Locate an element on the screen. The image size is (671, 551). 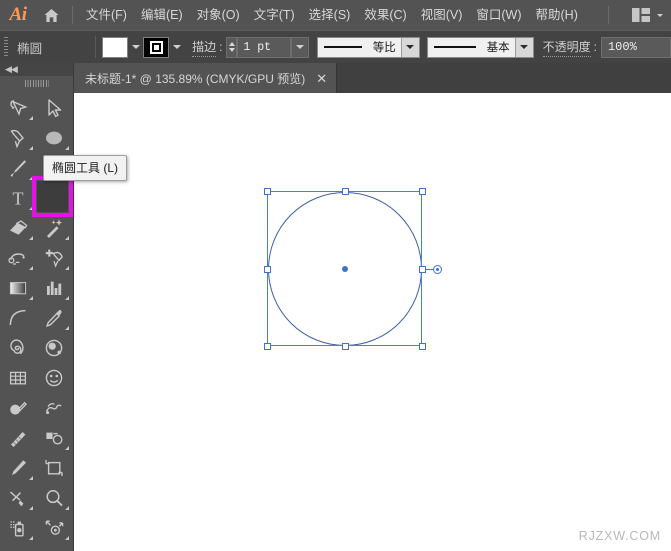
tool-spiral is located at coordinates (18, 348).